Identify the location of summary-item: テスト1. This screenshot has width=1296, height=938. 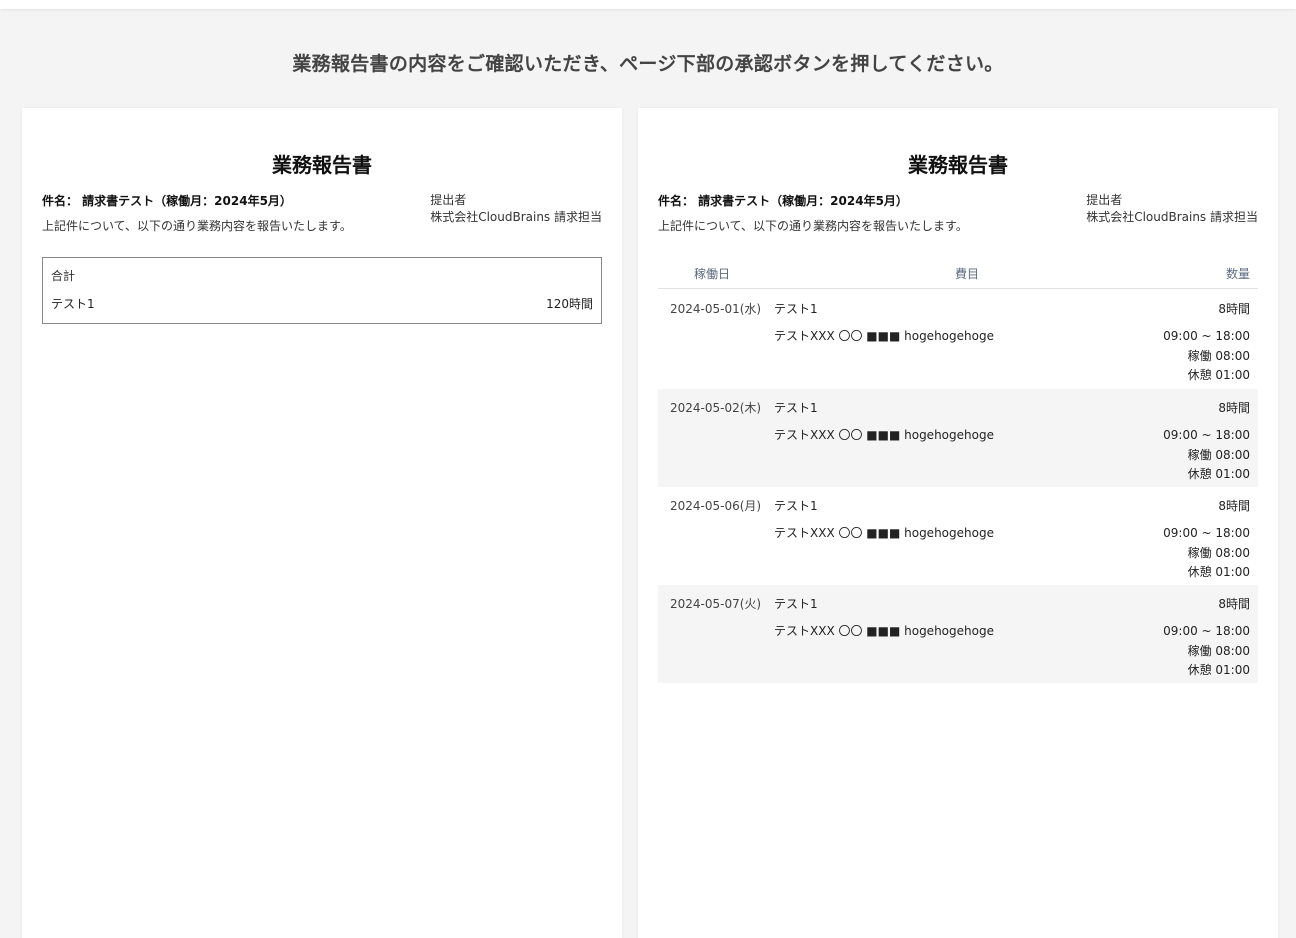
(73, 304).